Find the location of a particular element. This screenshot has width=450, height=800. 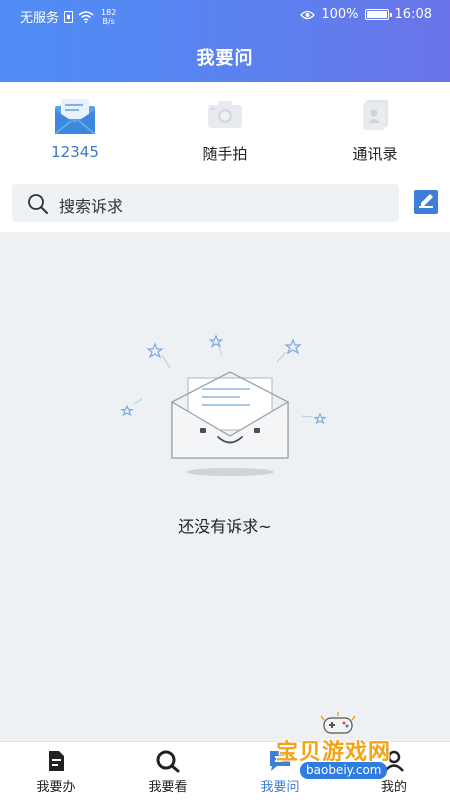

wifi-icon is located at coordinates (86, 16).